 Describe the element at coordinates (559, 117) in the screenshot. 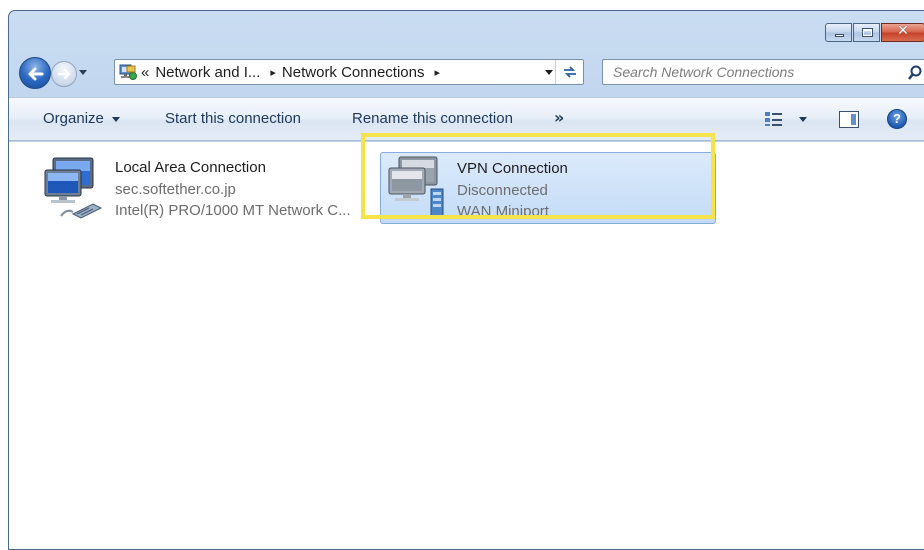

I see `more-commands-button: »` at that location.